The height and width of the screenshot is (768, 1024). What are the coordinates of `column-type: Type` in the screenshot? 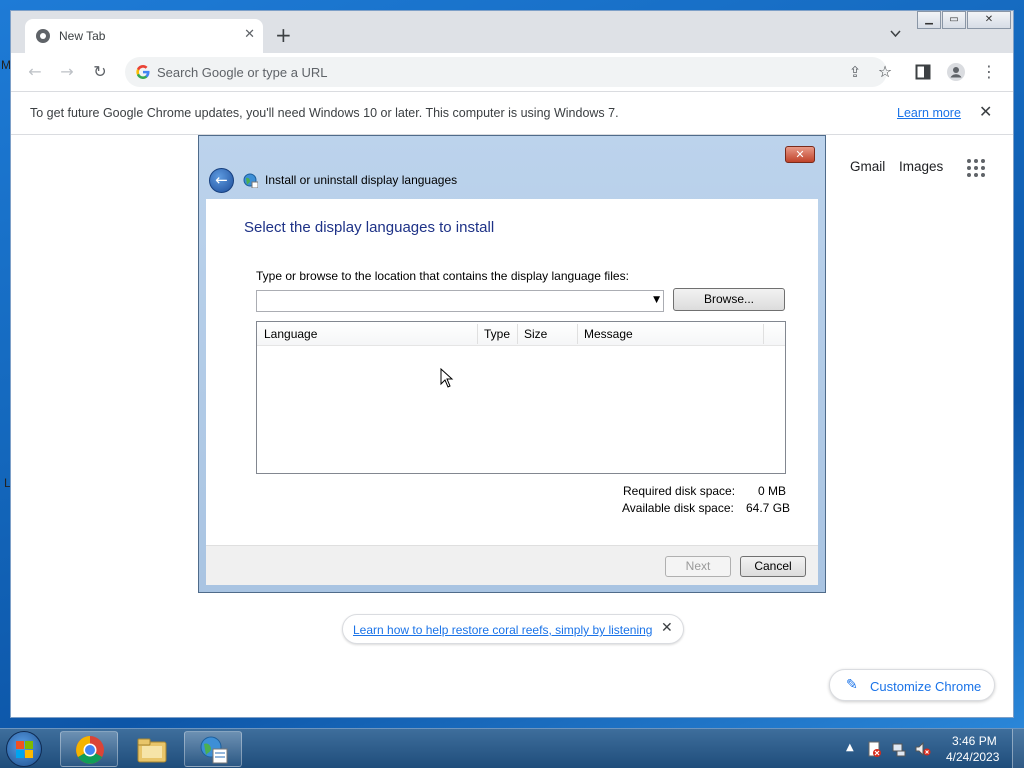 It's located at (497, 334).